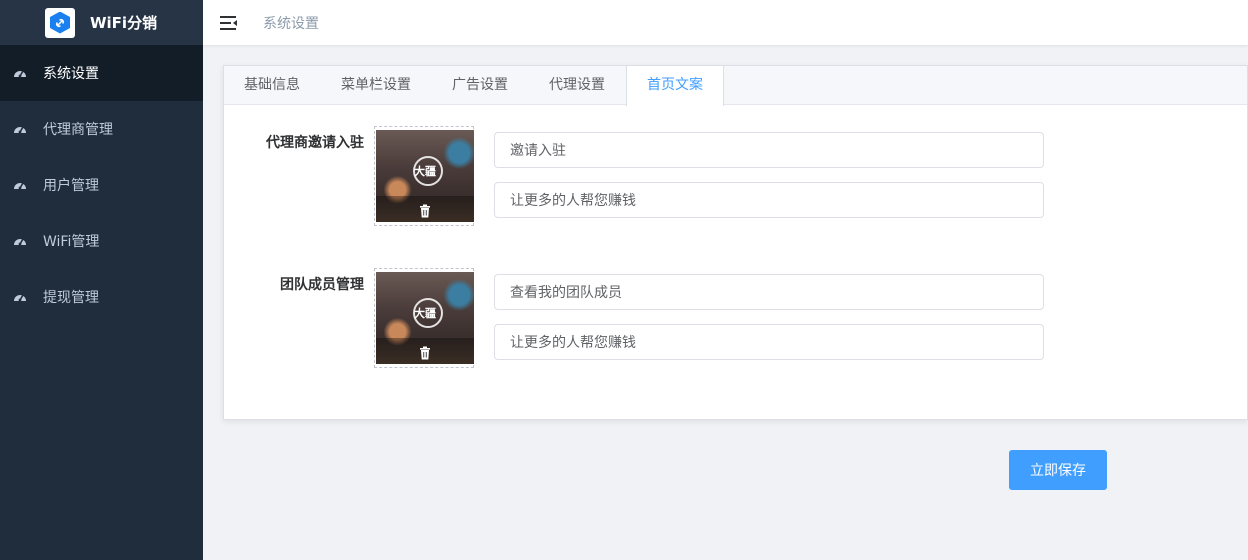 This screenshot has width=1248, height=560. I want to click on save-button: 立即保存, so click(1058, 470).